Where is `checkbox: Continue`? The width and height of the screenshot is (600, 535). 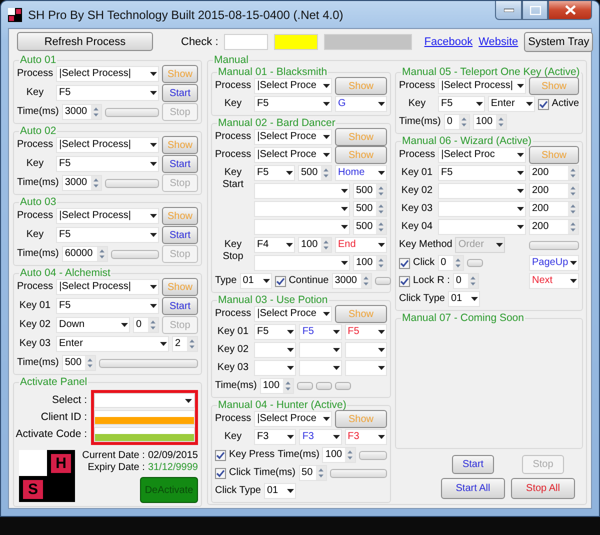 checkbox: Continue is located at coordinates (301, 281).